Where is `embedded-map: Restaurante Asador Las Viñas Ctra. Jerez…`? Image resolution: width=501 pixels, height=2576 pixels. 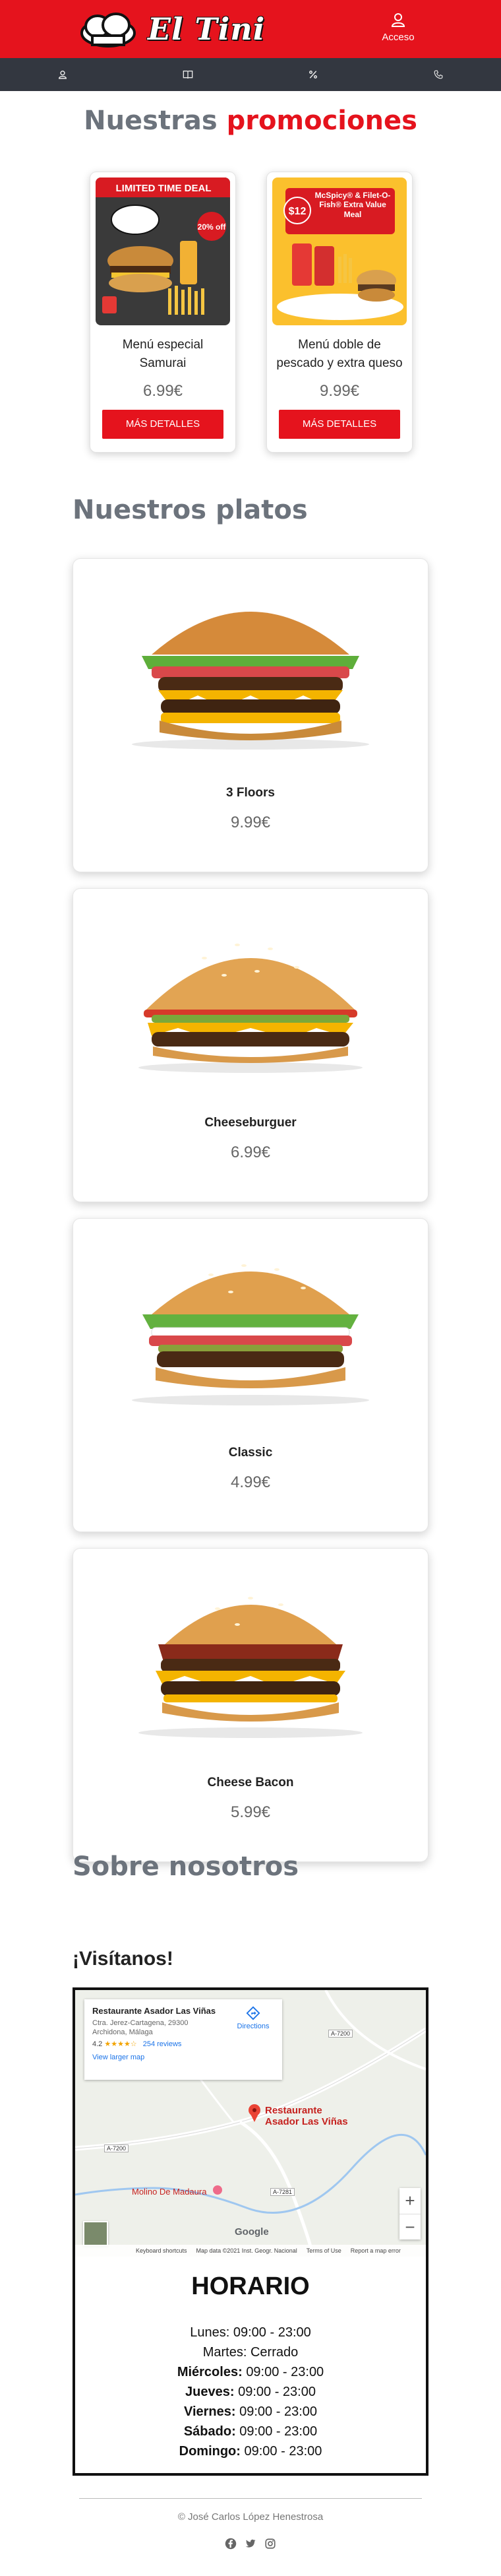 embedded-map: Restaurante Asador Las Viñas Ctra. Jerez… is located at coordinates (250, 2123).